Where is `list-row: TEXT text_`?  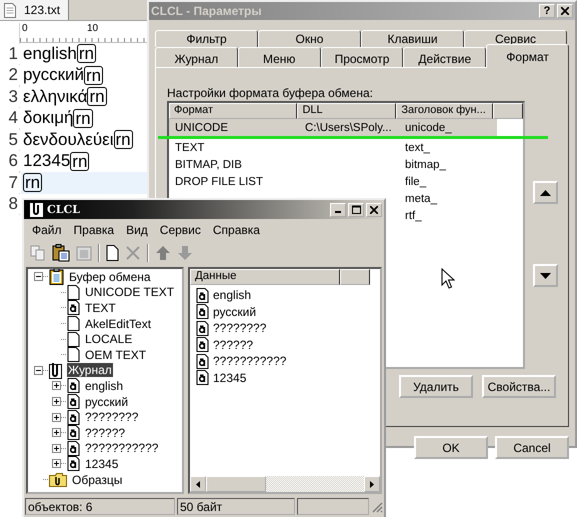 list-row: TEXT text_ is located at coordinates (333, 147).